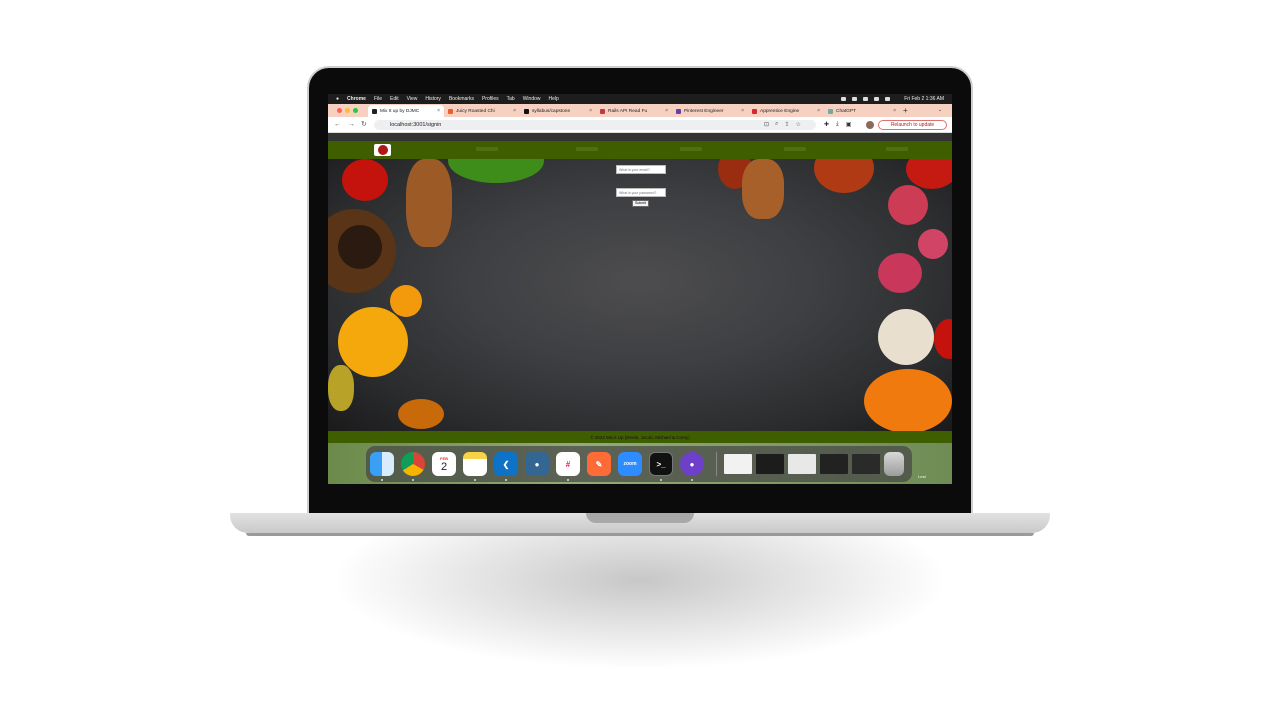 Image resolution: width=1280 pixels, height=720 pixels. Describe the element at coordinates (786, 111) in the screenshot. I see `tab-apprentice: Apprentice Engine ×` at that location.